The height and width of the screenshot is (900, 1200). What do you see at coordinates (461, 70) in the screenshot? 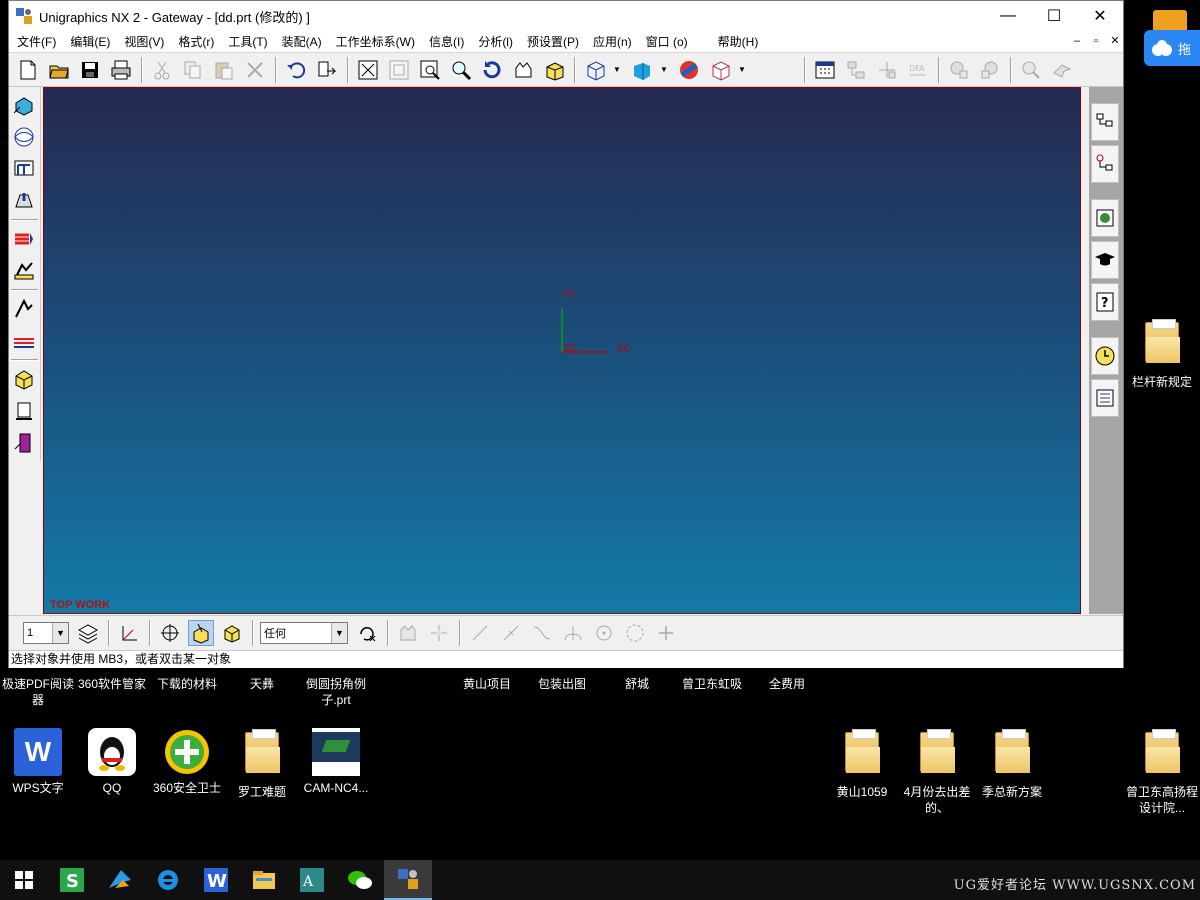
I see `zoom-icon` at bounding box center [461, 70].